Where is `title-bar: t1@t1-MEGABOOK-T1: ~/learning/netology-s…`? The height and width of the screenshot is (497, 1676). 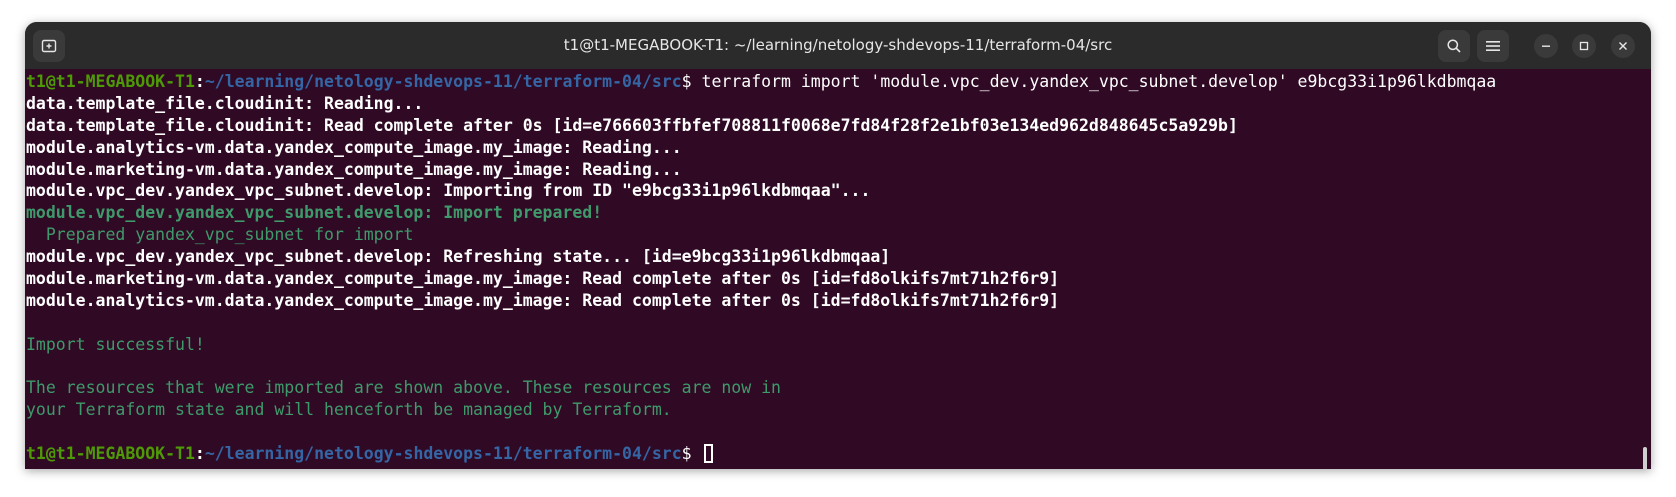
title-bar: t1@t1-MEGABOOK-T1: ~/learning/netology-s… is located at coordinates (838, 45).